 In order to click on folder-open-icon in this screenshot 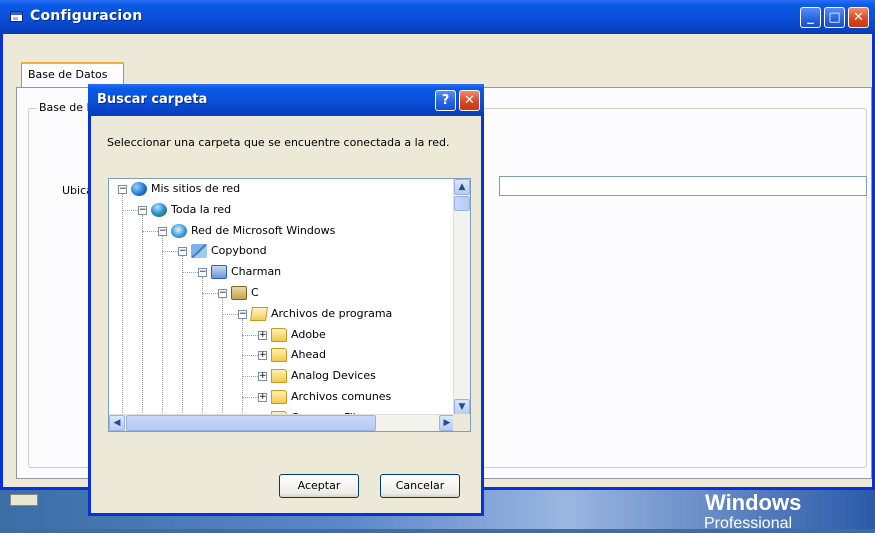, I will do `click(259, 313)`.